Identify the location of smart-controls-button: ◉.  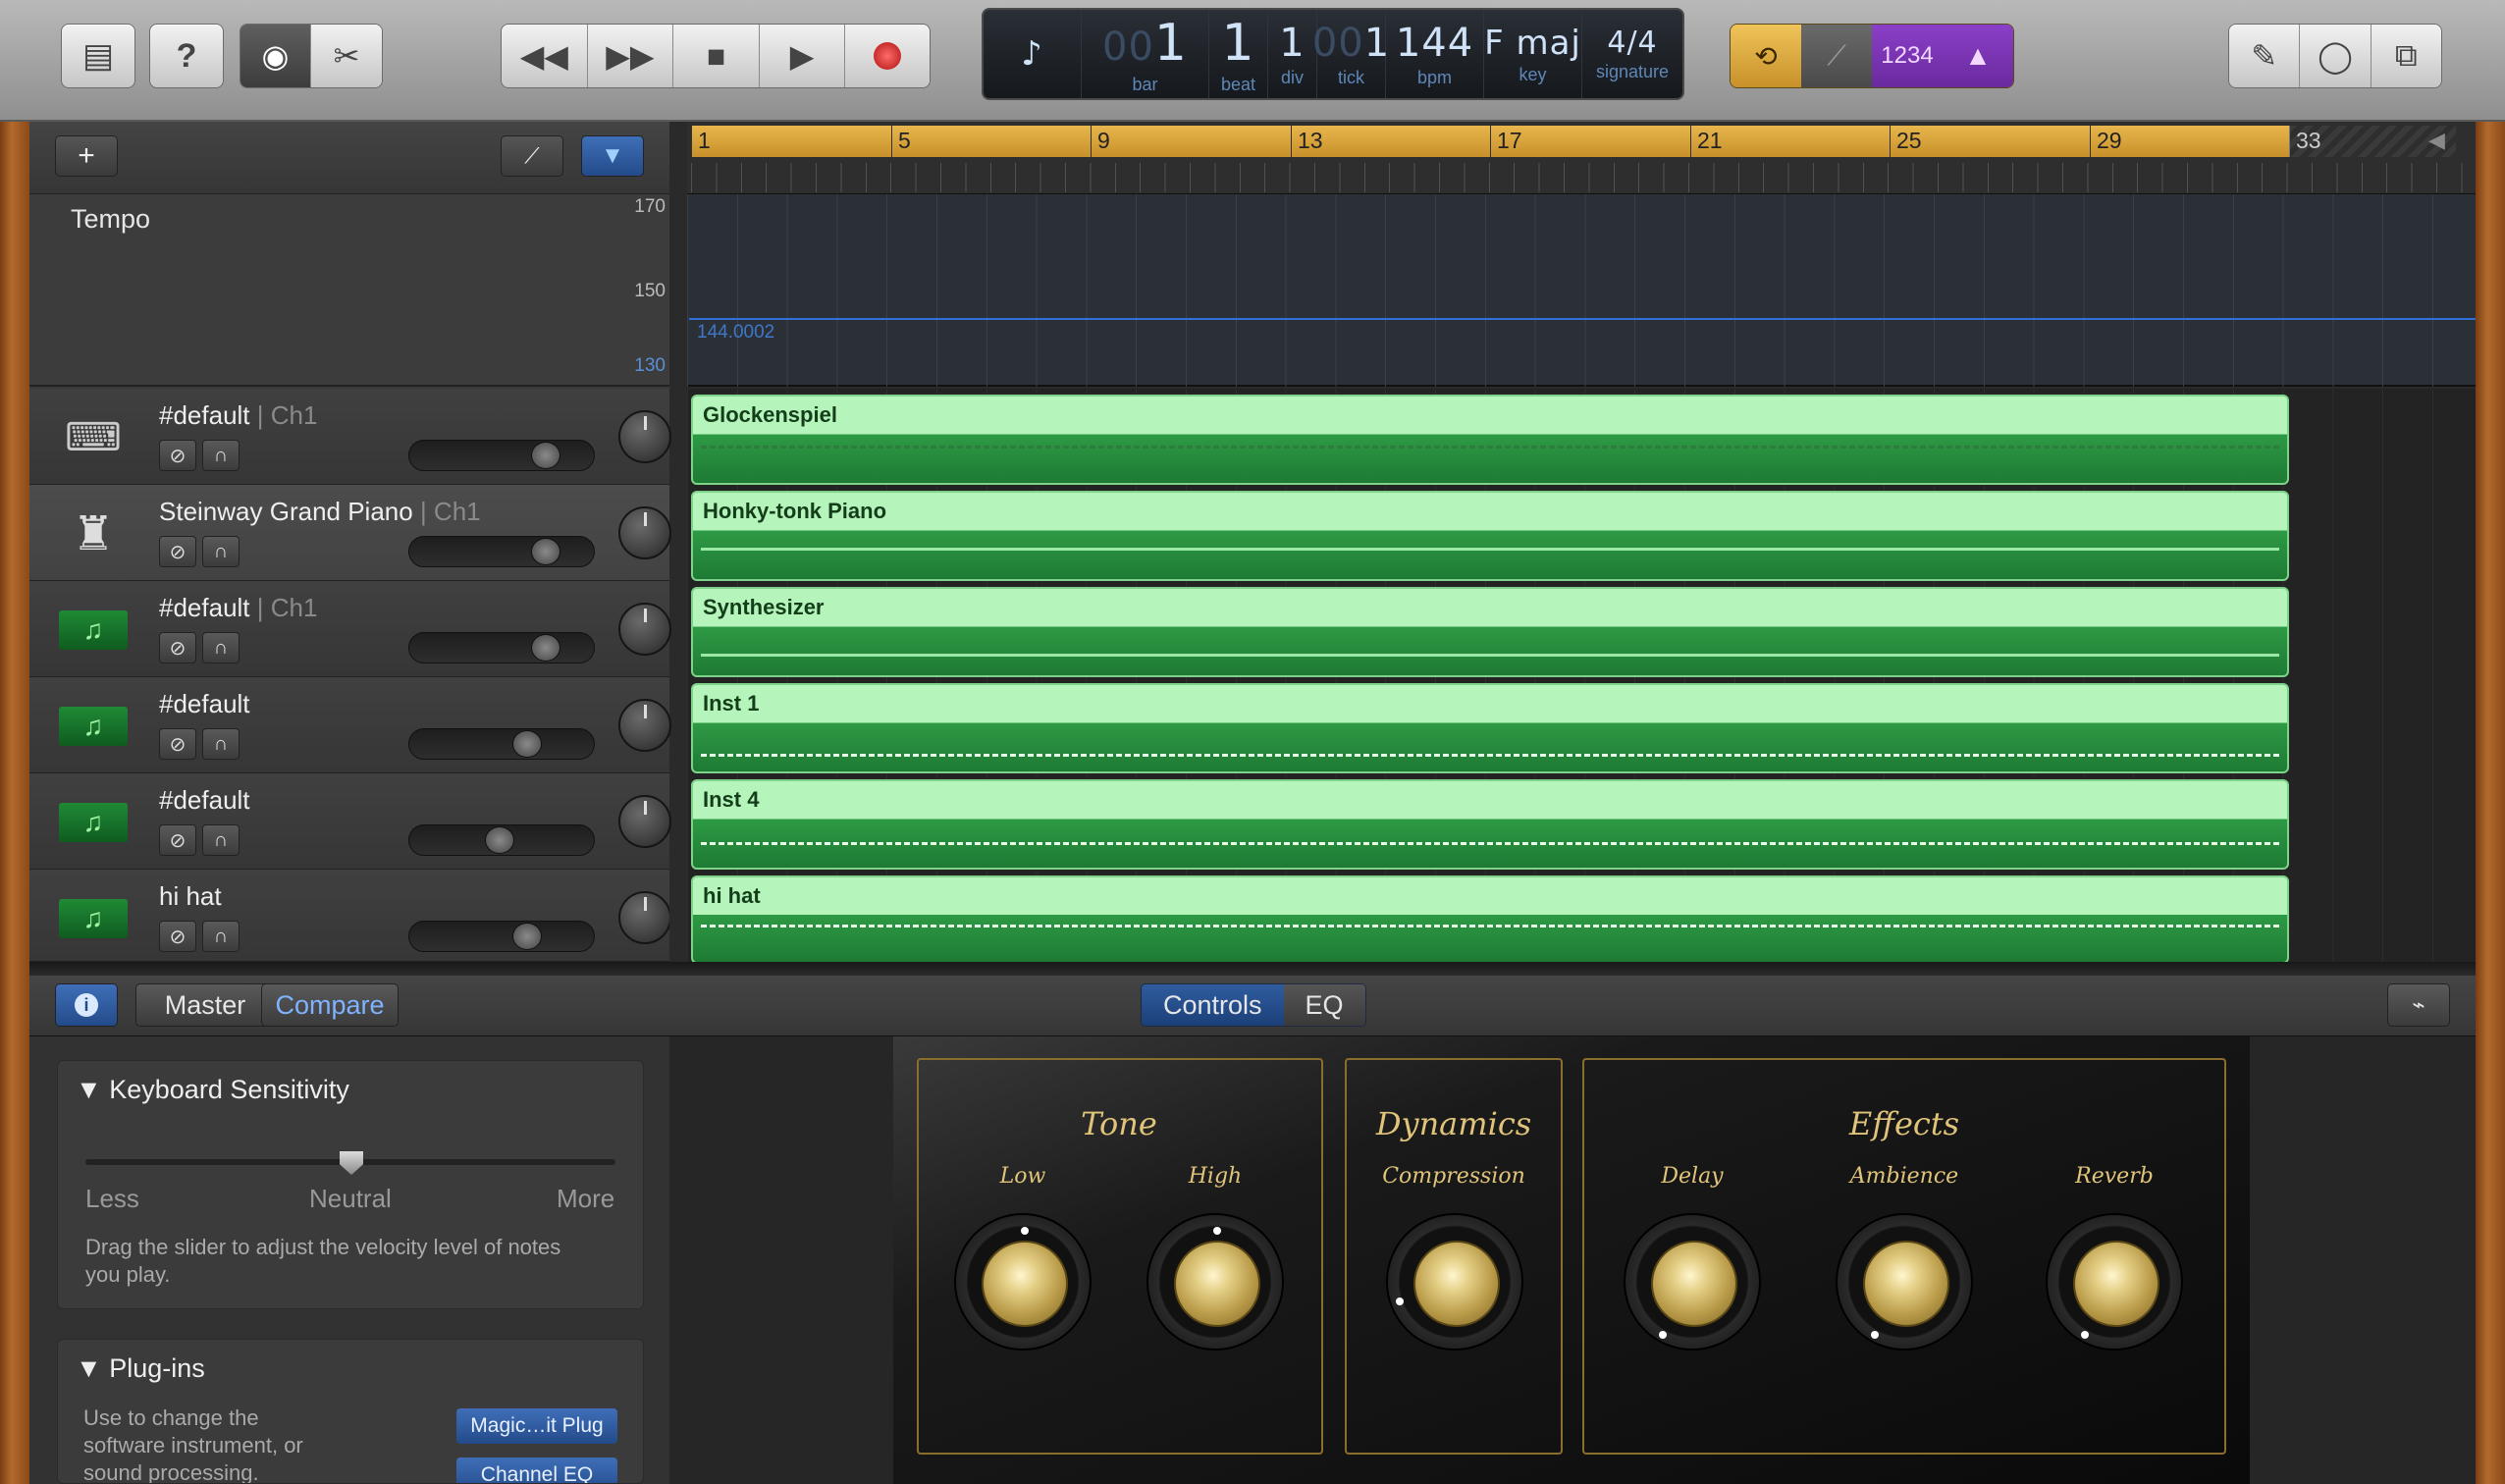
(275, 56).